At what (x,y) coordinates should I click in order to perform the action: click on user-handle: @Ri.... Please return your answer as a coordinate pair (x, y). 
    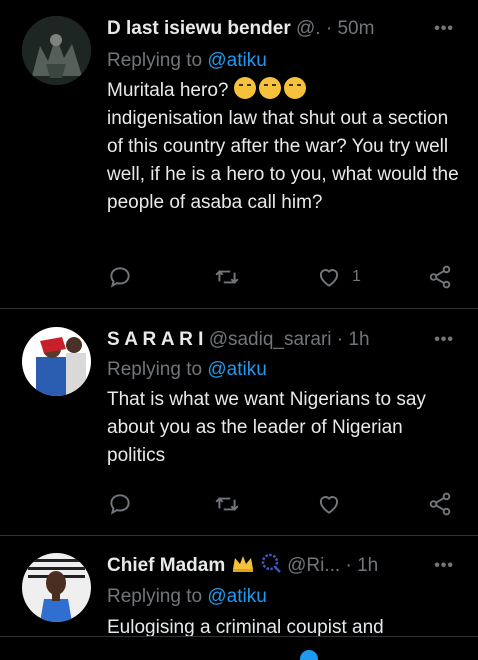
    Looking at the image, I should click on (313, 565).